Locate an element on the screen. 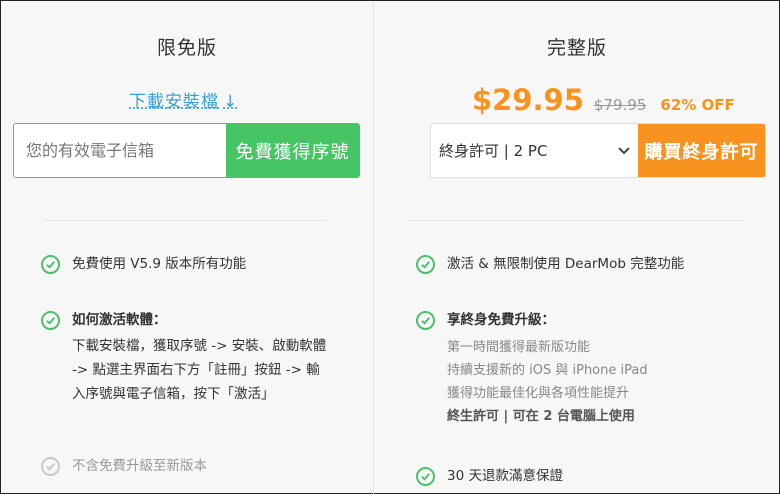  price-row: $29.95 $79.95 62% OFF is located at coordinates (603, 100).